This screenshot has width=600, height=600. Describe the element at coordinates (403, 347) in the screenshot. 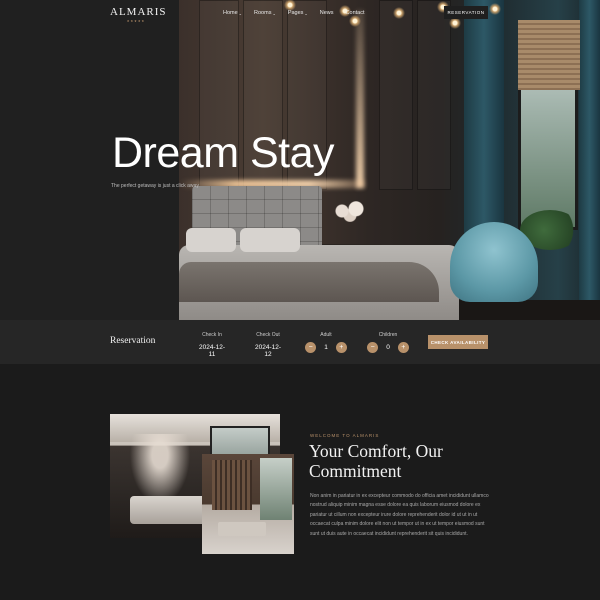

I see `children-plus-button: +` at that location.